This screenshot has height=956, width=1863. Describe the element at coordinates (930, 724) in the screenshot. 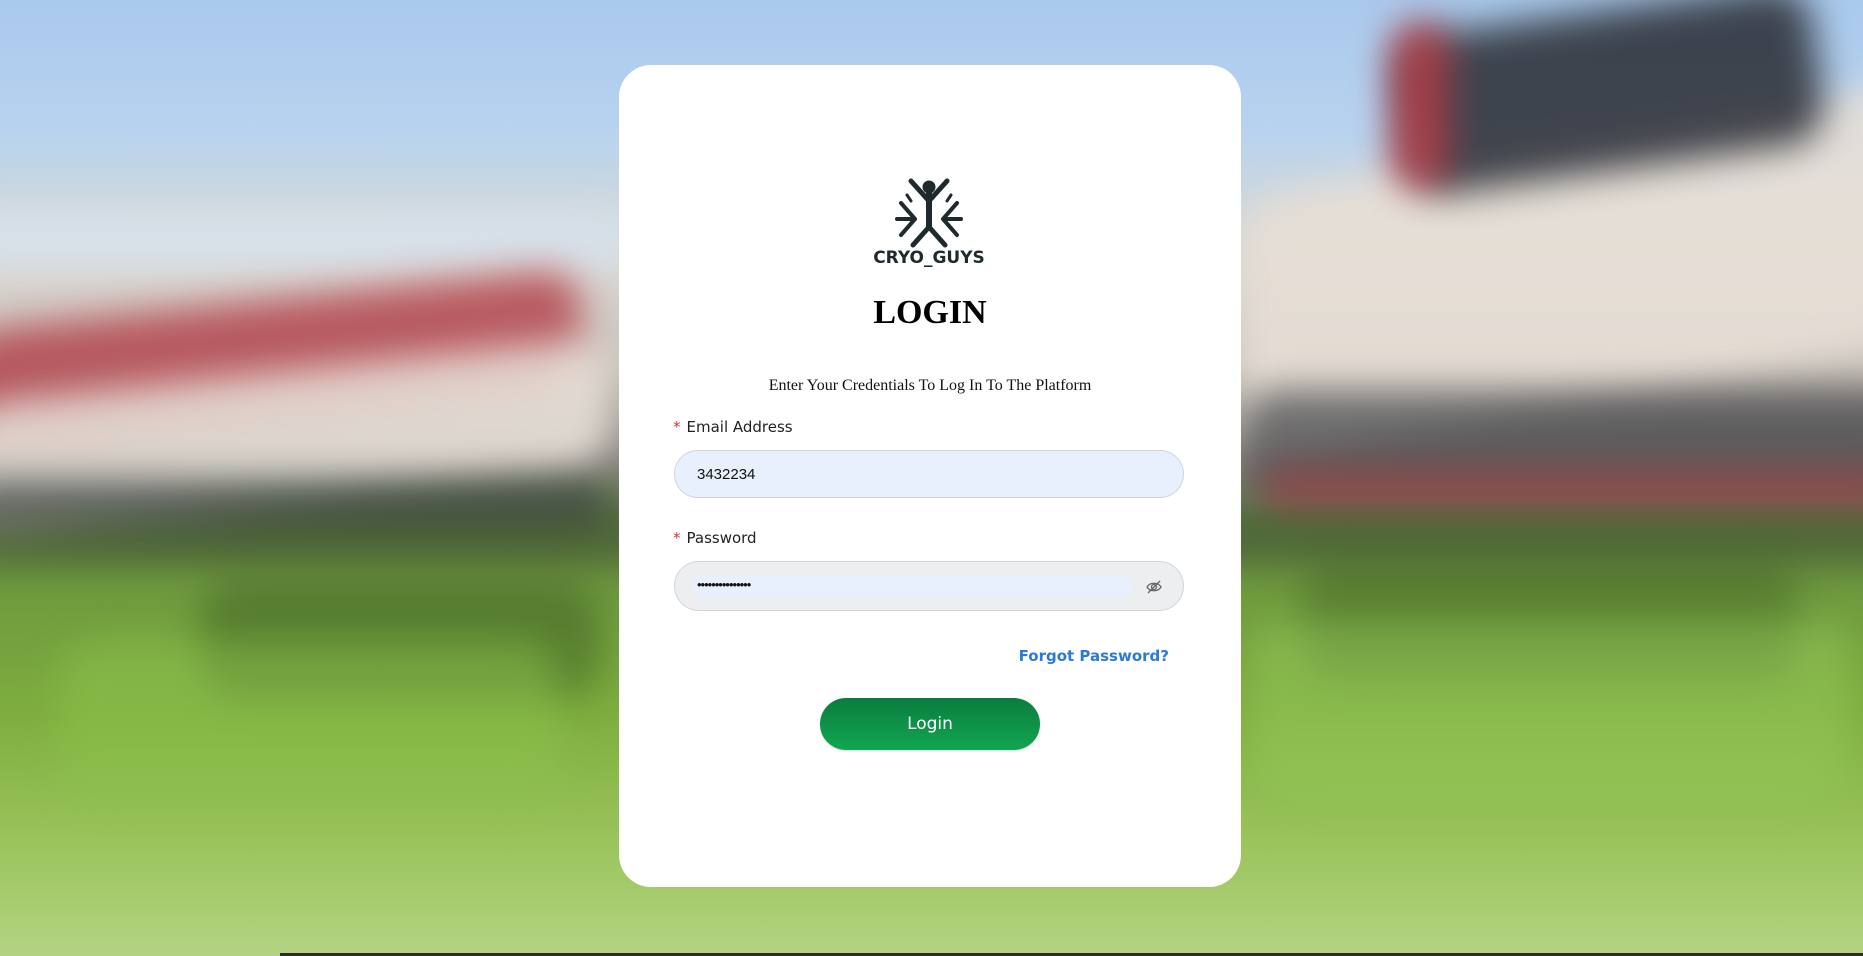

I see `login-button: Login` at that location.